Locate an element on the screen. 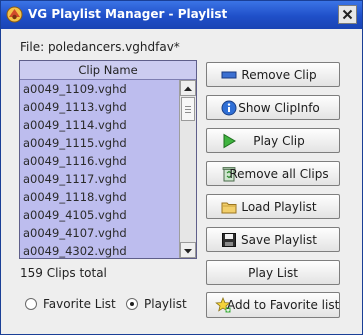 The width and height of the screenshot is (363, 335). play-clip-button: Play Clip is located at coordinates (273, 140).